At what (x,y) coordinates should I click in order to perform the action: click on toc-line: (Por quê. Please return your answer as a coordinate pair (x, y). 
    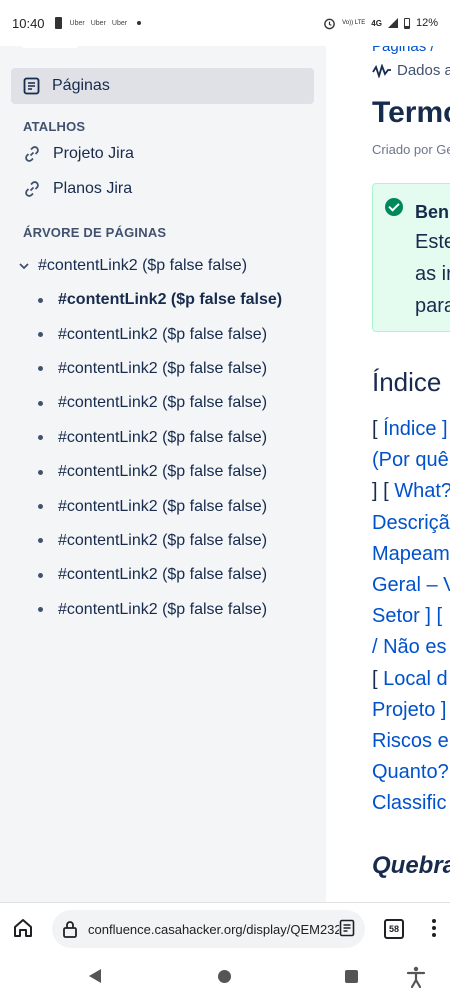
    Looking at the image, I should click on (411, 460).